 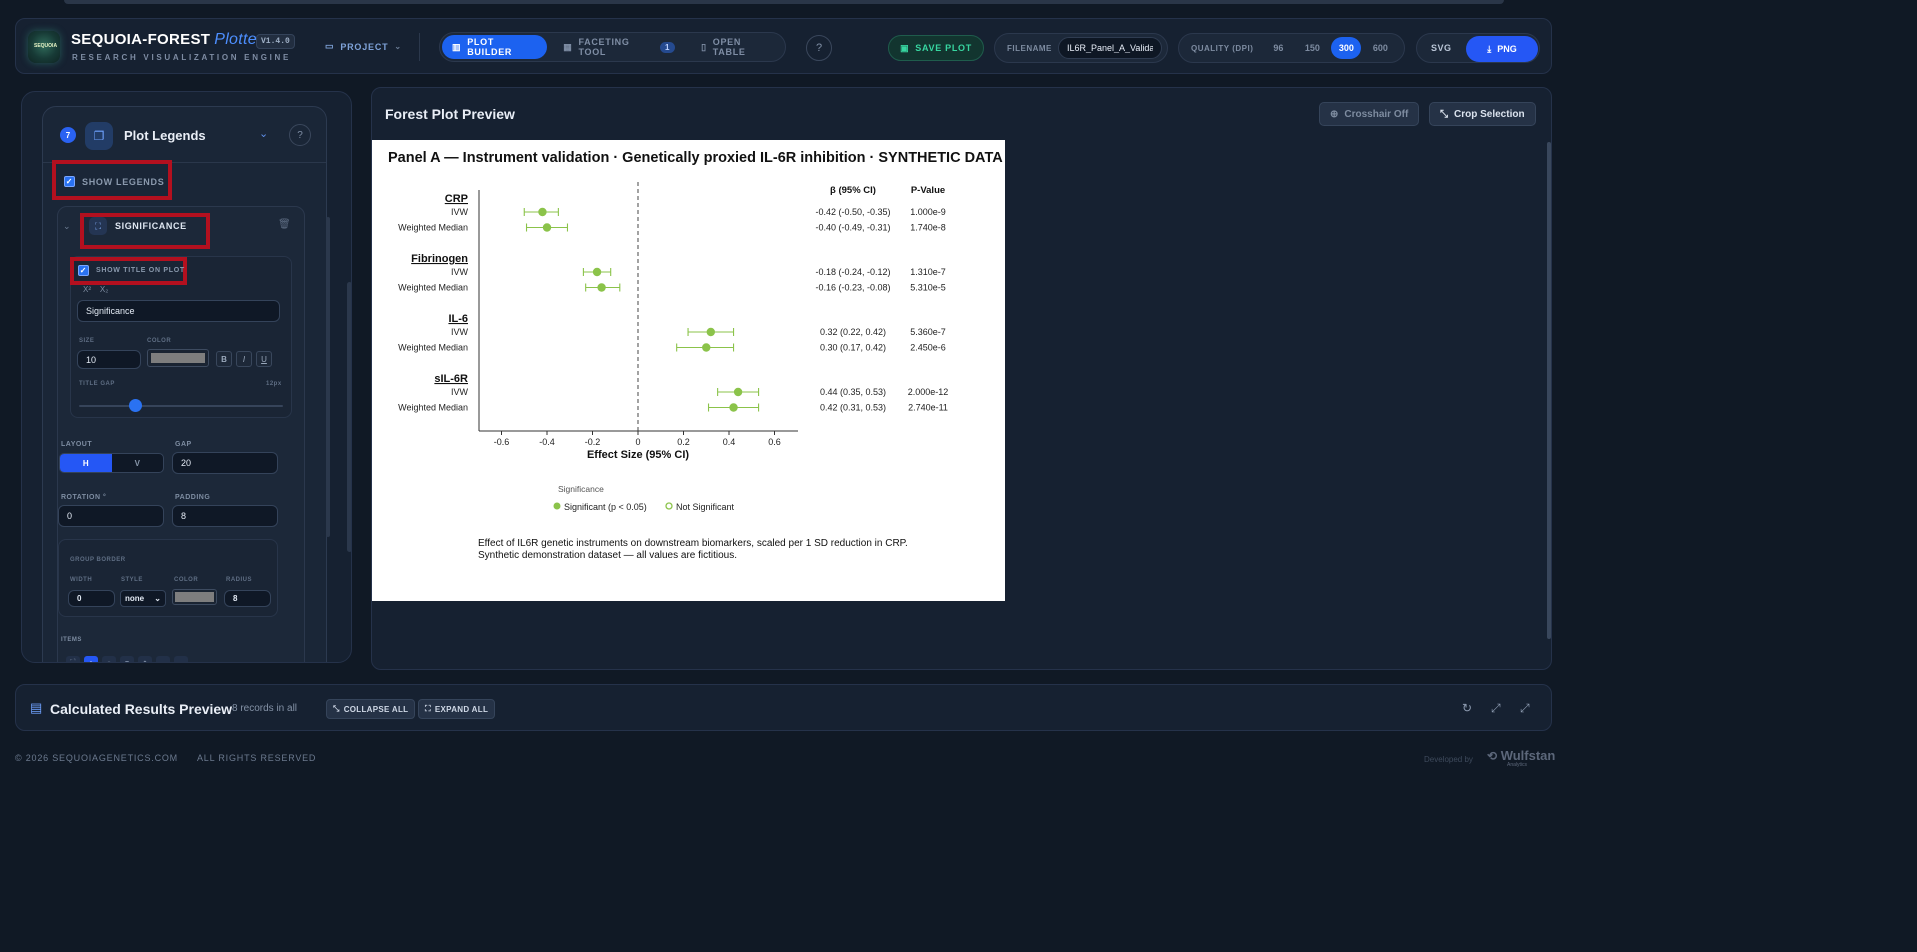 I want to click on expand-diagonal-icon: ⤢, so click(x=1496, y=708).